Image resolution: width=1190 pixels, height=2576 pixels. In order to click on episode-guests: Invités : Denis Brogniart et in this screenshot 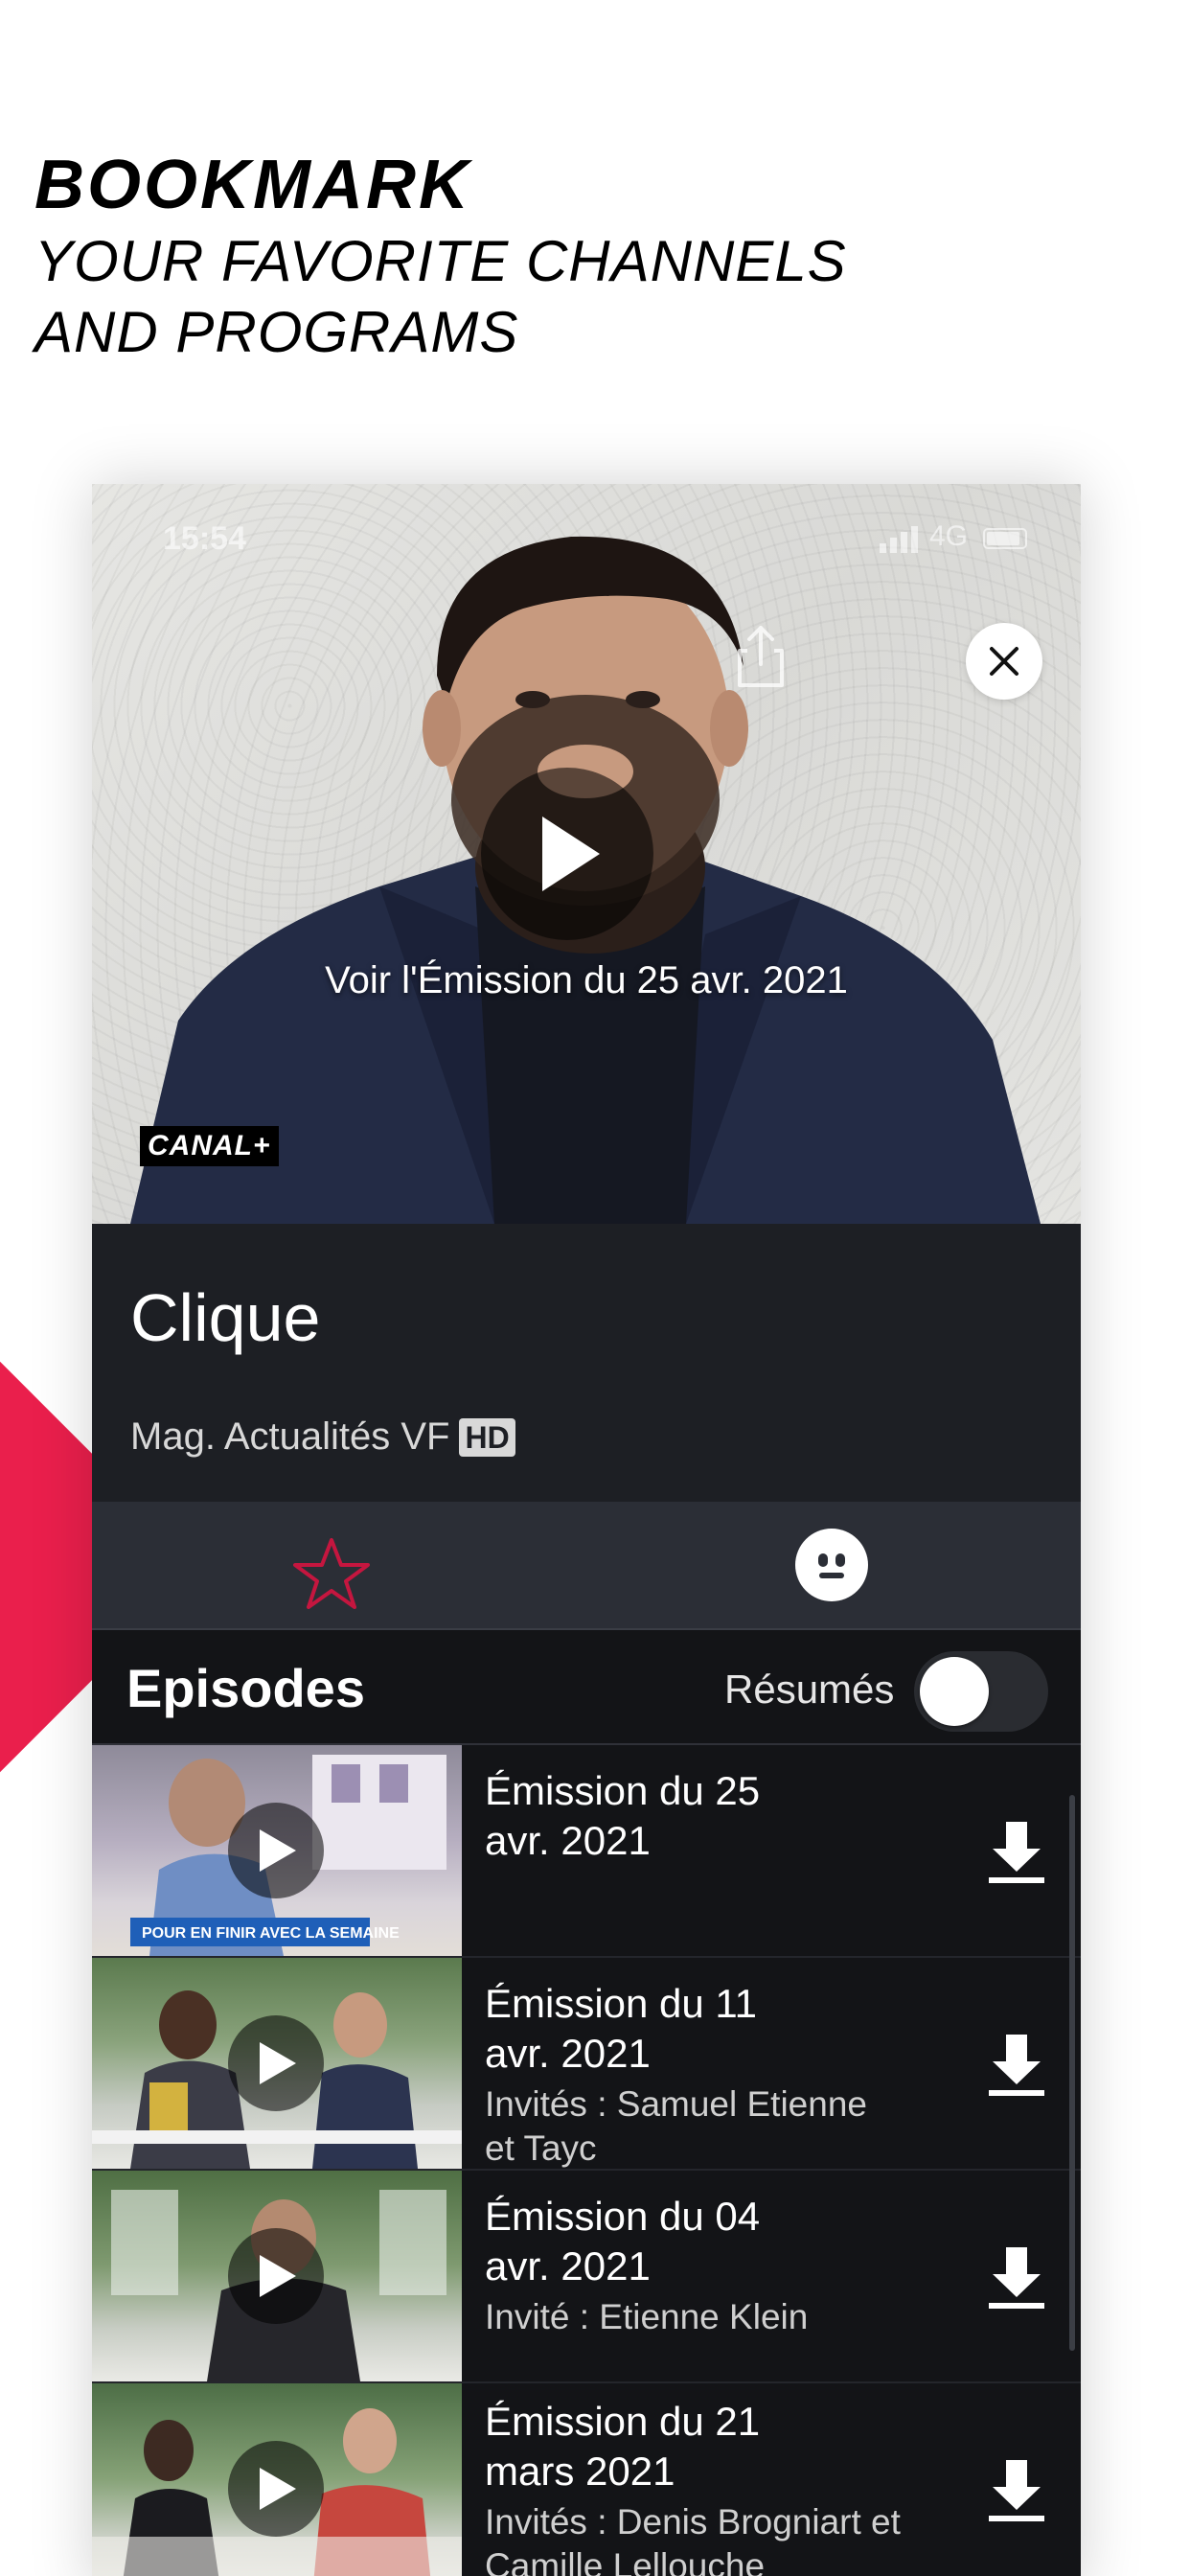, I will do `click(693, 2522)`.